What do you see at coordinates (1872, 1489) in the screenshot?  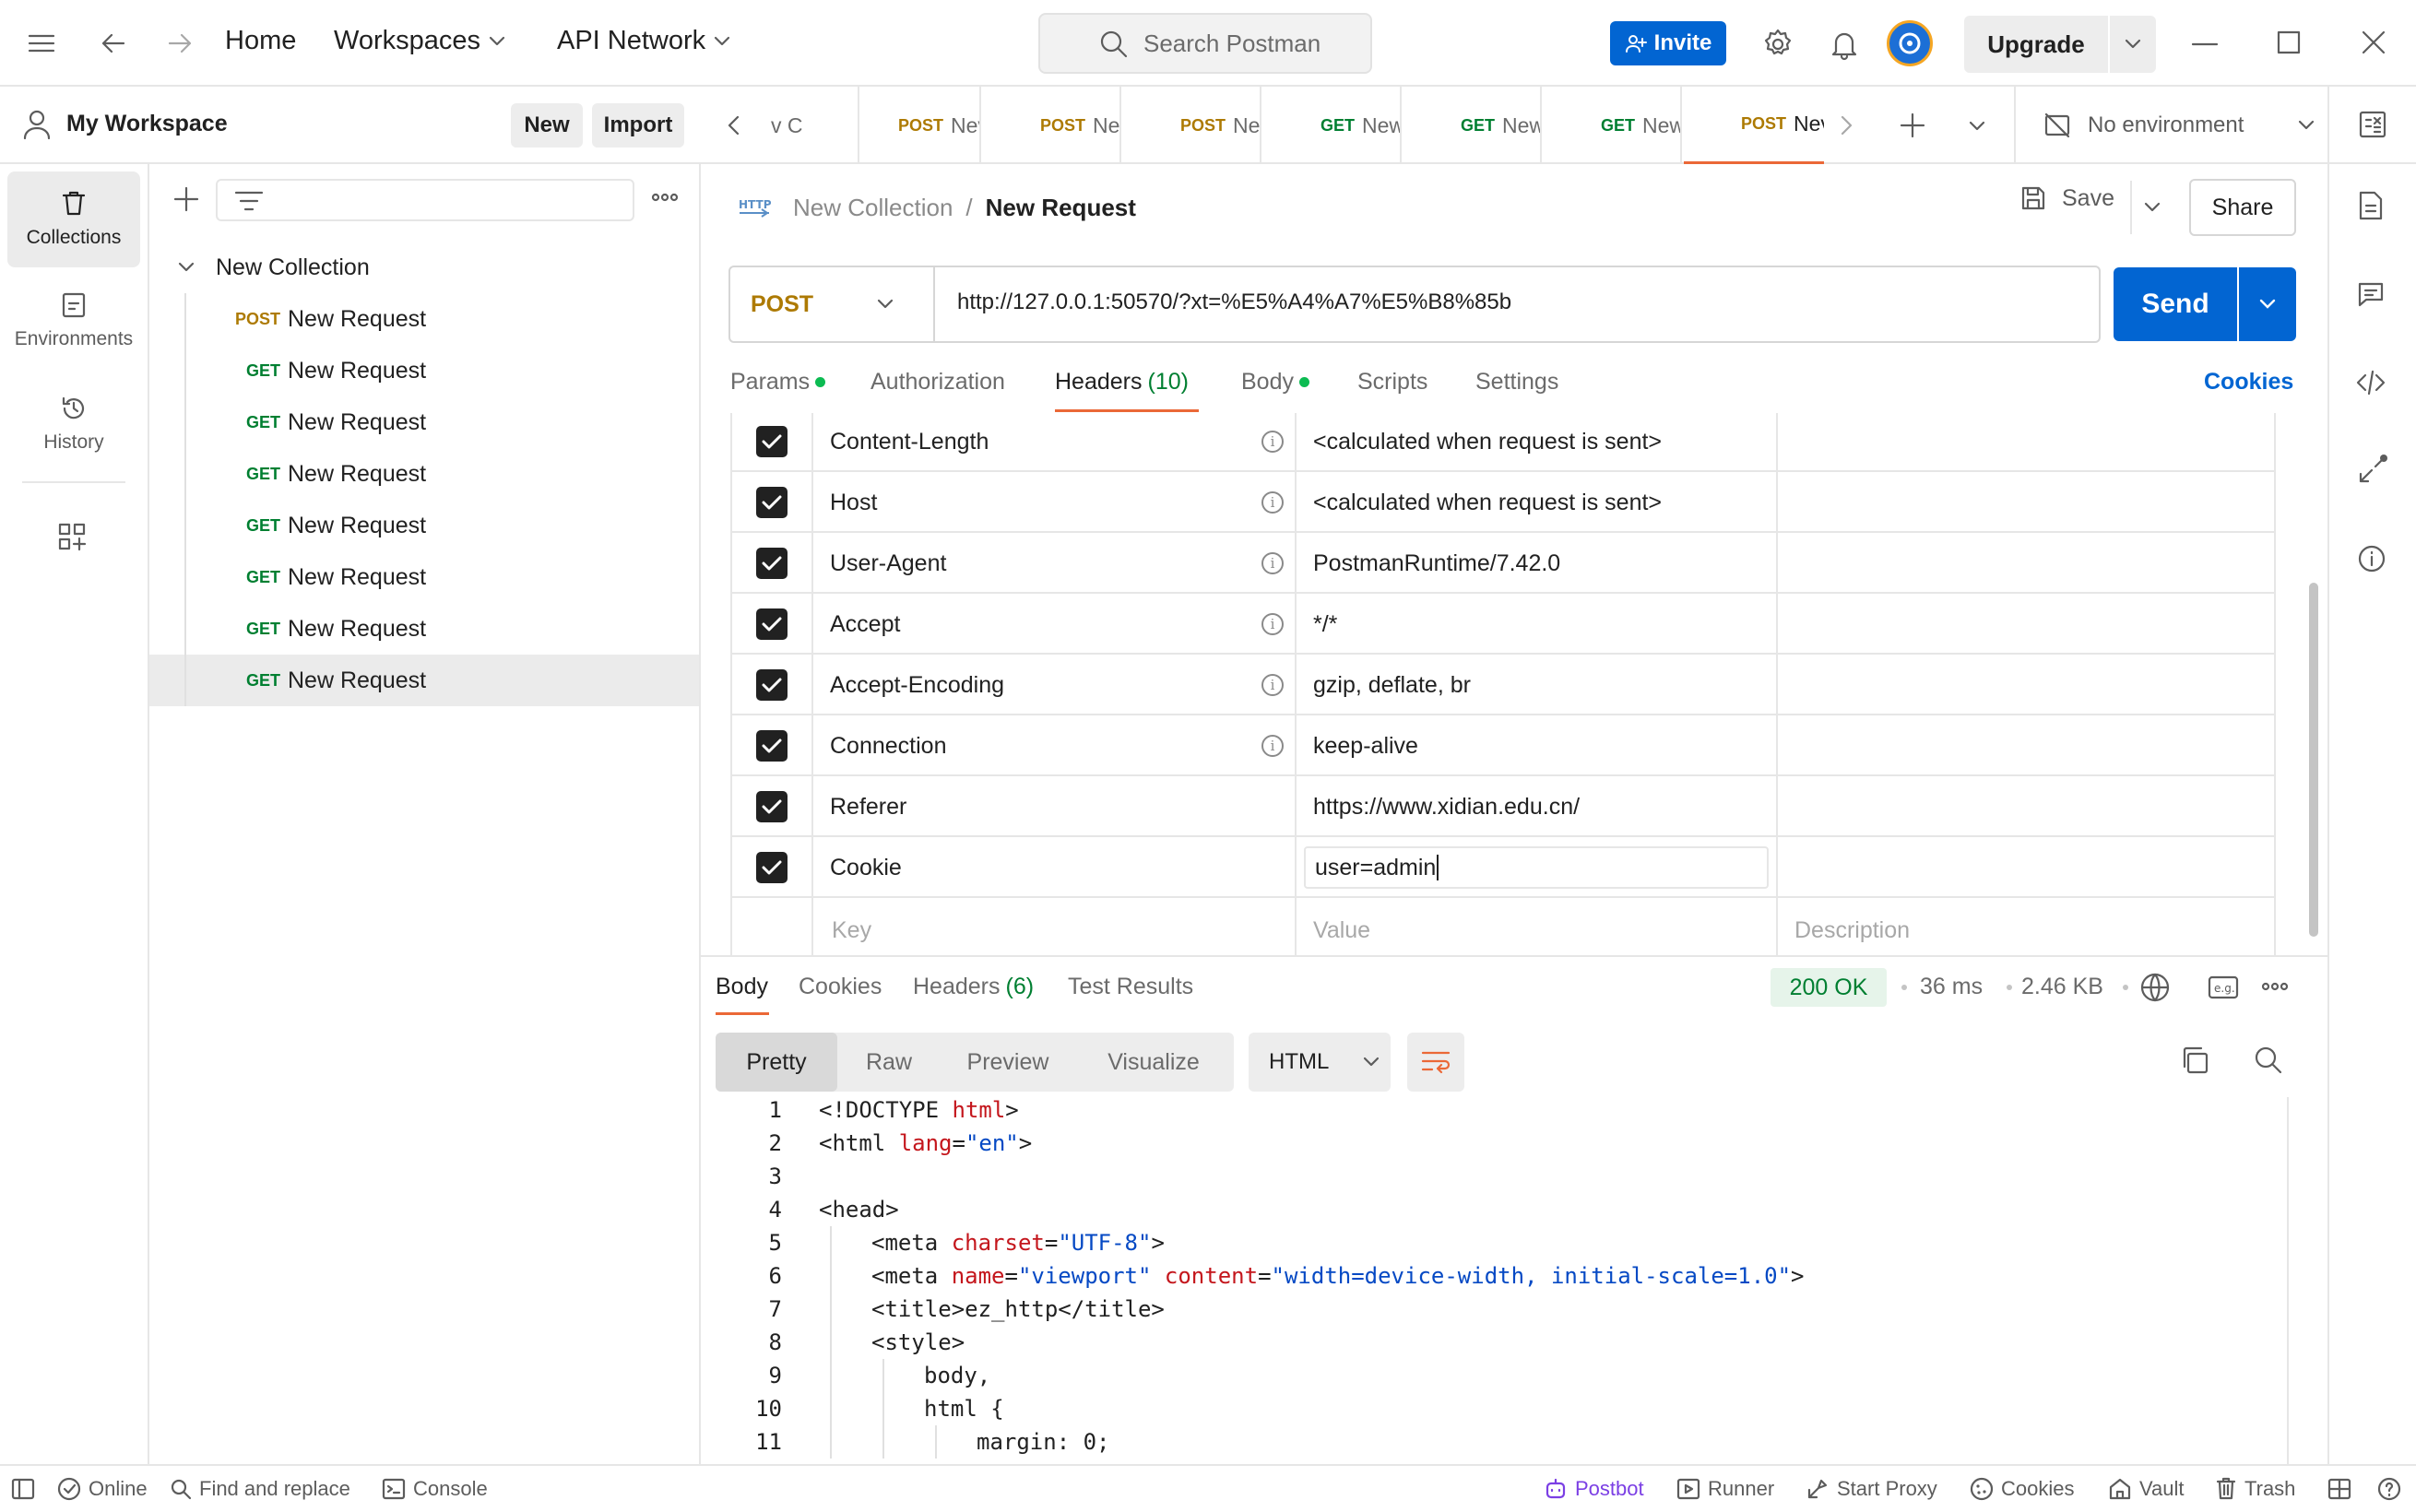 I see `start-proxy: Start Proxy` at bounding box center [1872, 1489].